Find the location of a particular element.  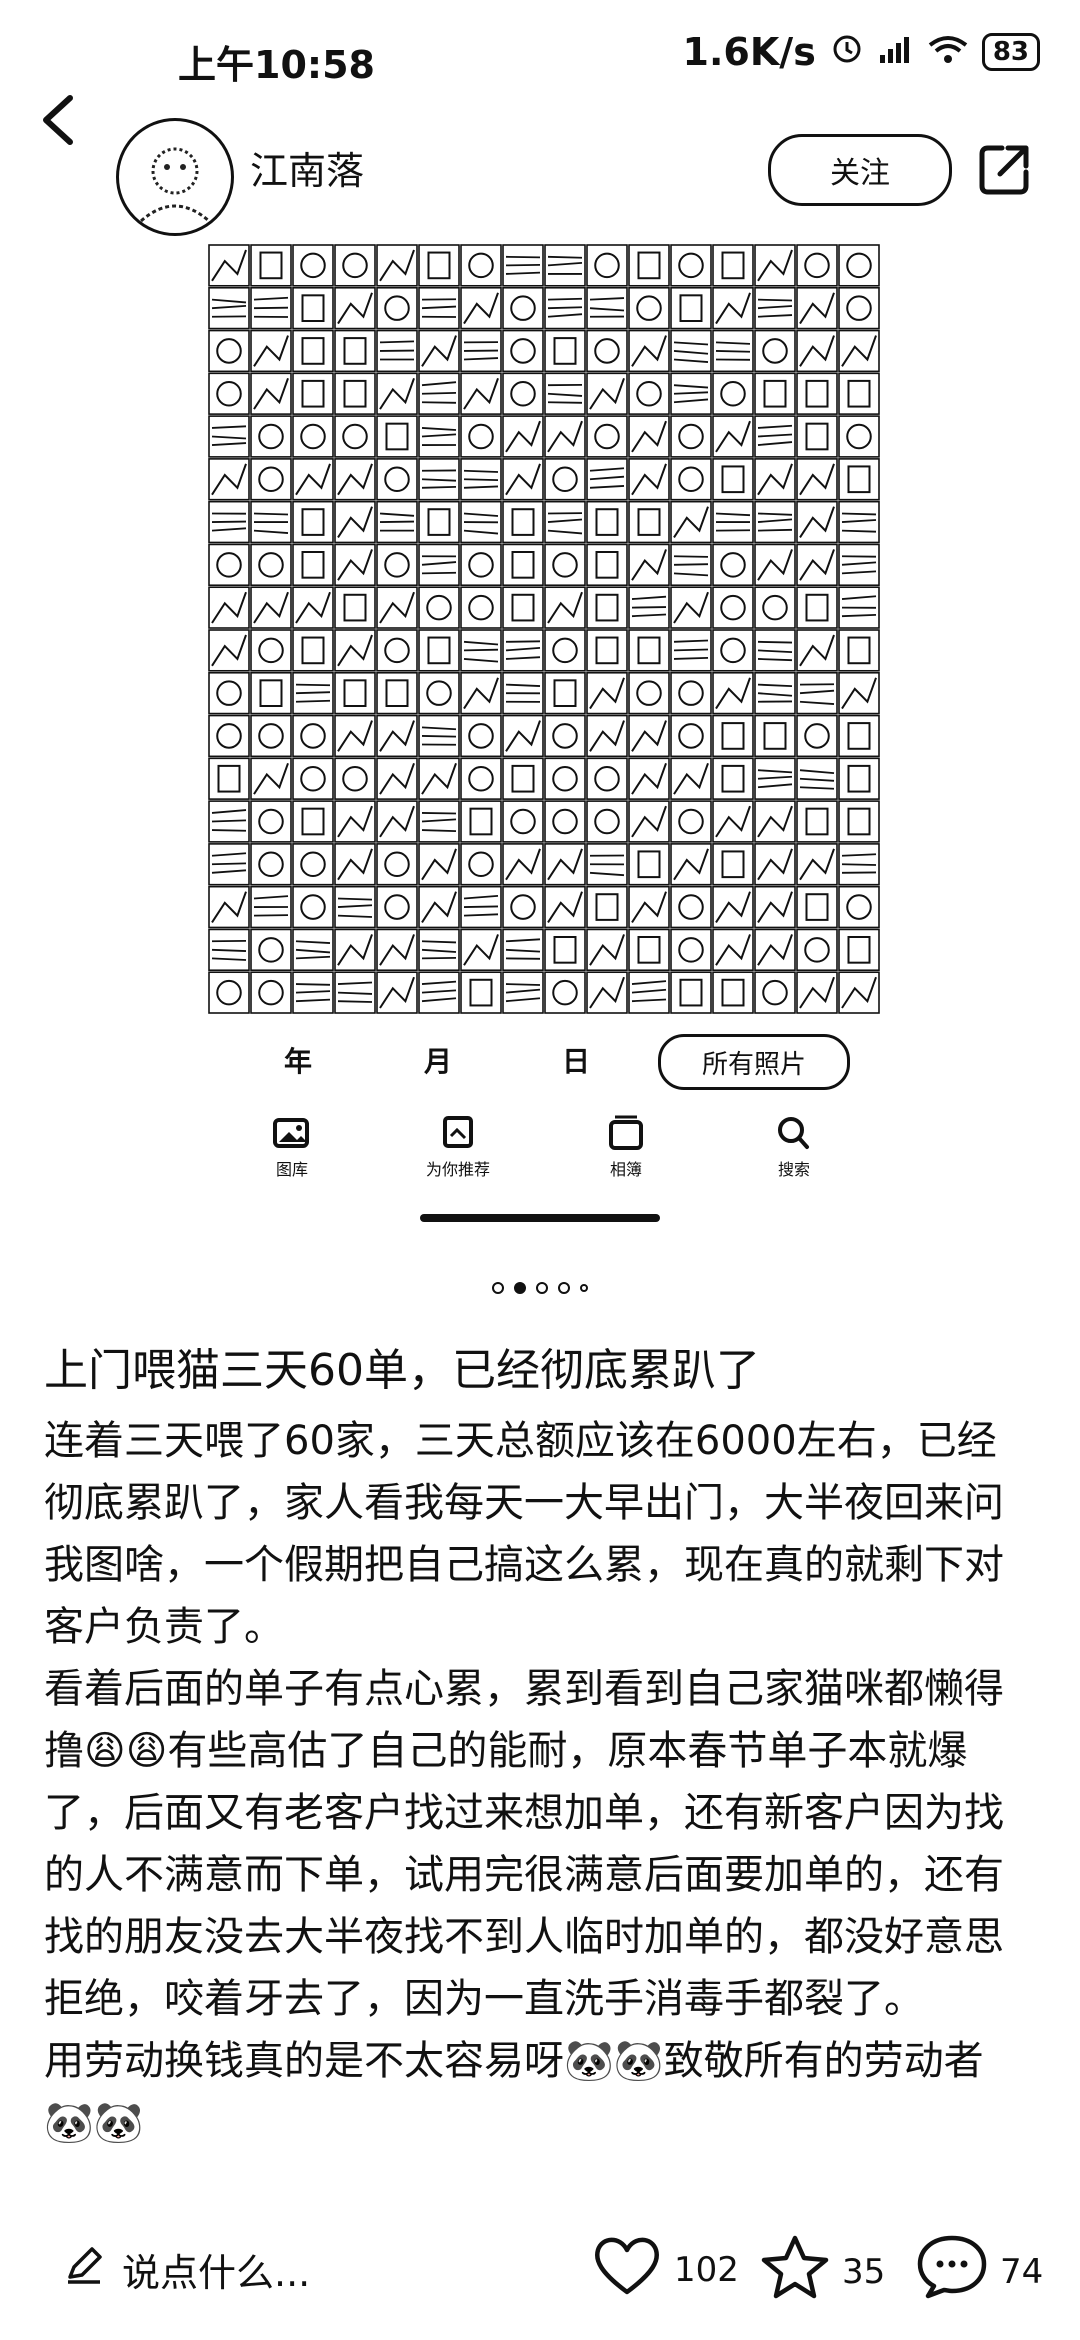

favorite-count: 35 is located at coordinates (864, 2271).